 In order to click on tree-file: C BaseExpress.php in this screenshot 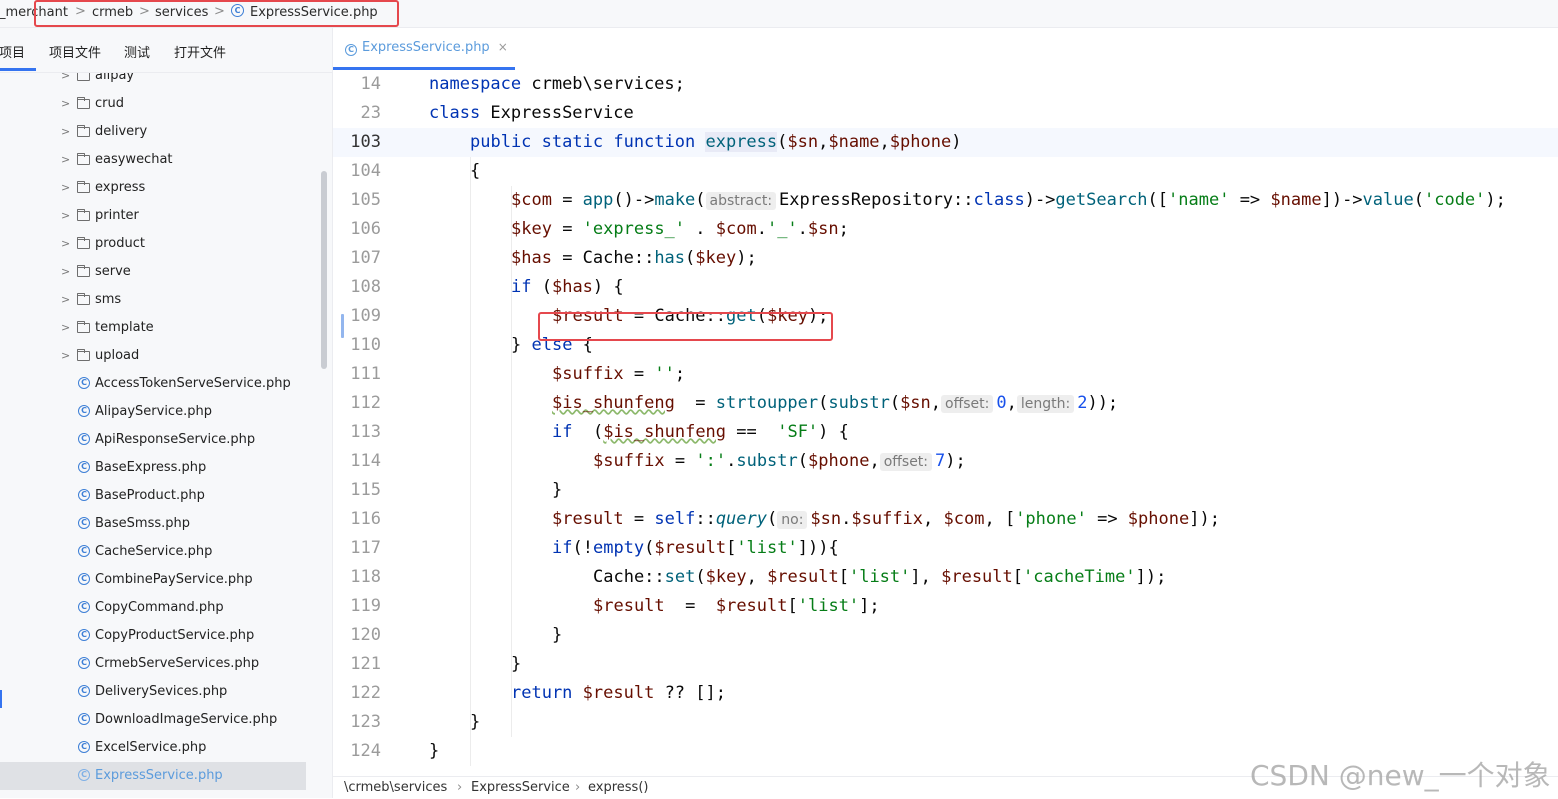, I will do `click(160, 468)`.